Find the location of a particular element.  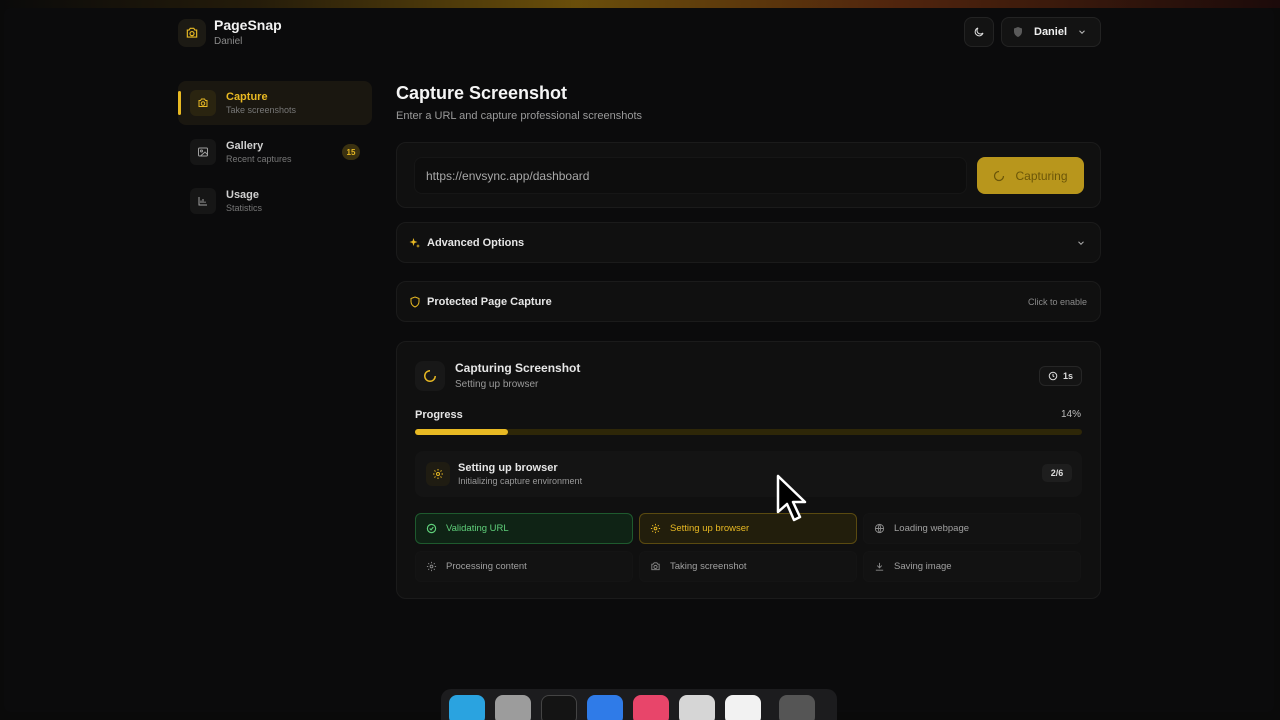

sidebar-item-title: Gallery is located at coordinates (245, 146).